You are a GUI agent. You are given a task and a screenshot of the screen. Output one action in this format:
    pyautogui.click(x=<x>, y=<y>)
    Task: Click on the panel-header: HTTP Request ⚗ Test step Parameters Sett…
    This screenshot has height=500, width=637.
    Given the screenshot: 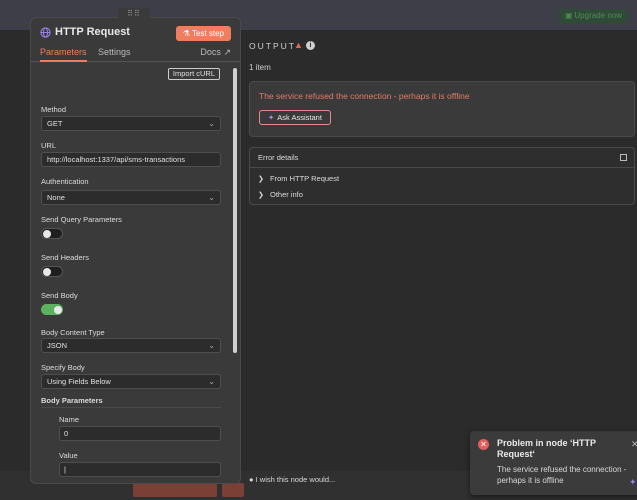 What is the action you would take?
    pyautogui.click(x=135, y=40)
    